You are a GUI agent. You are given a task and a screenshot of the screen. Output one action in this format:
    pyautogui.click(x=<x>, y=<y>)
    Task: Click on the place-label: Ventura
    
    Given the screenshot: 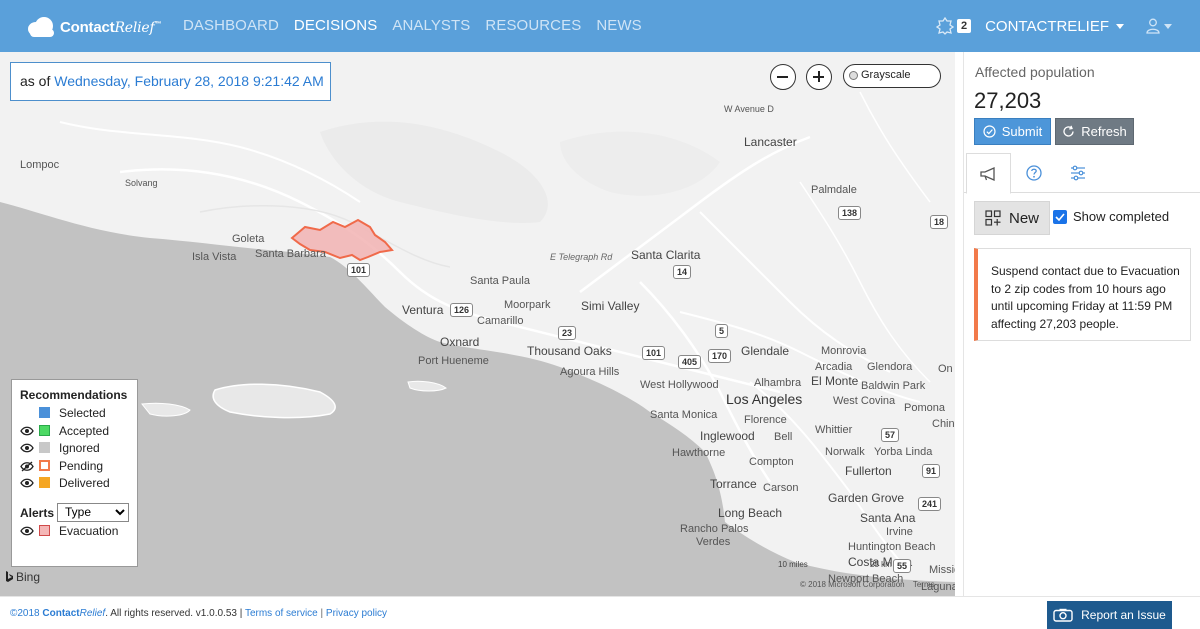 What is the action you would take?
    pyautogui.click(x=423, y=310)
    